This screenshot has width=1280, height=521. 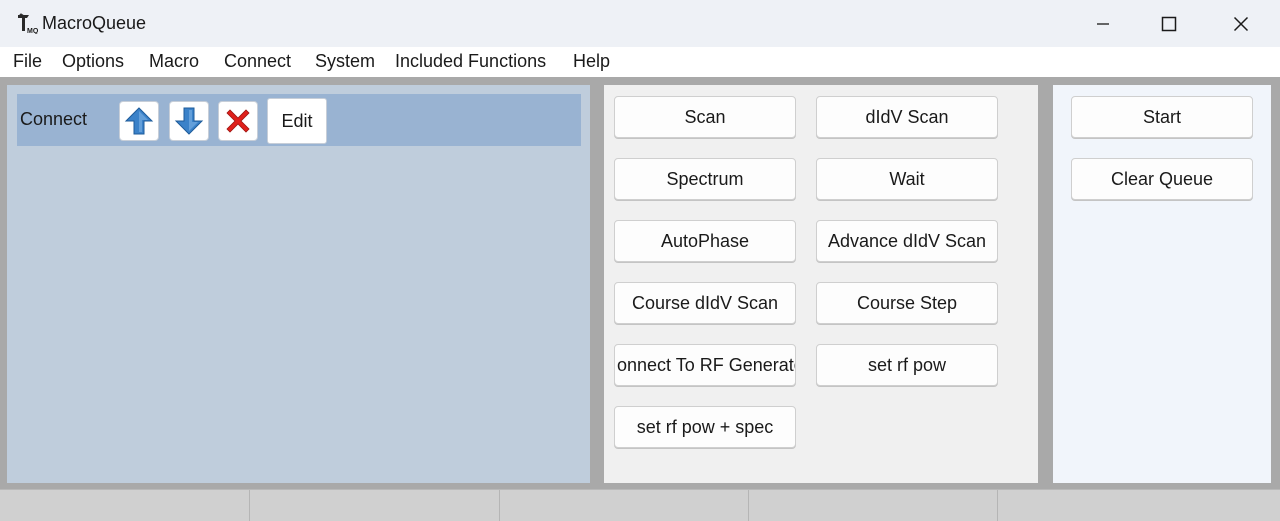 What do you see at coordinates (705, 117) in the screenshot?
I see `macro-scan-button: Scan` at bounding box center [705, 117].